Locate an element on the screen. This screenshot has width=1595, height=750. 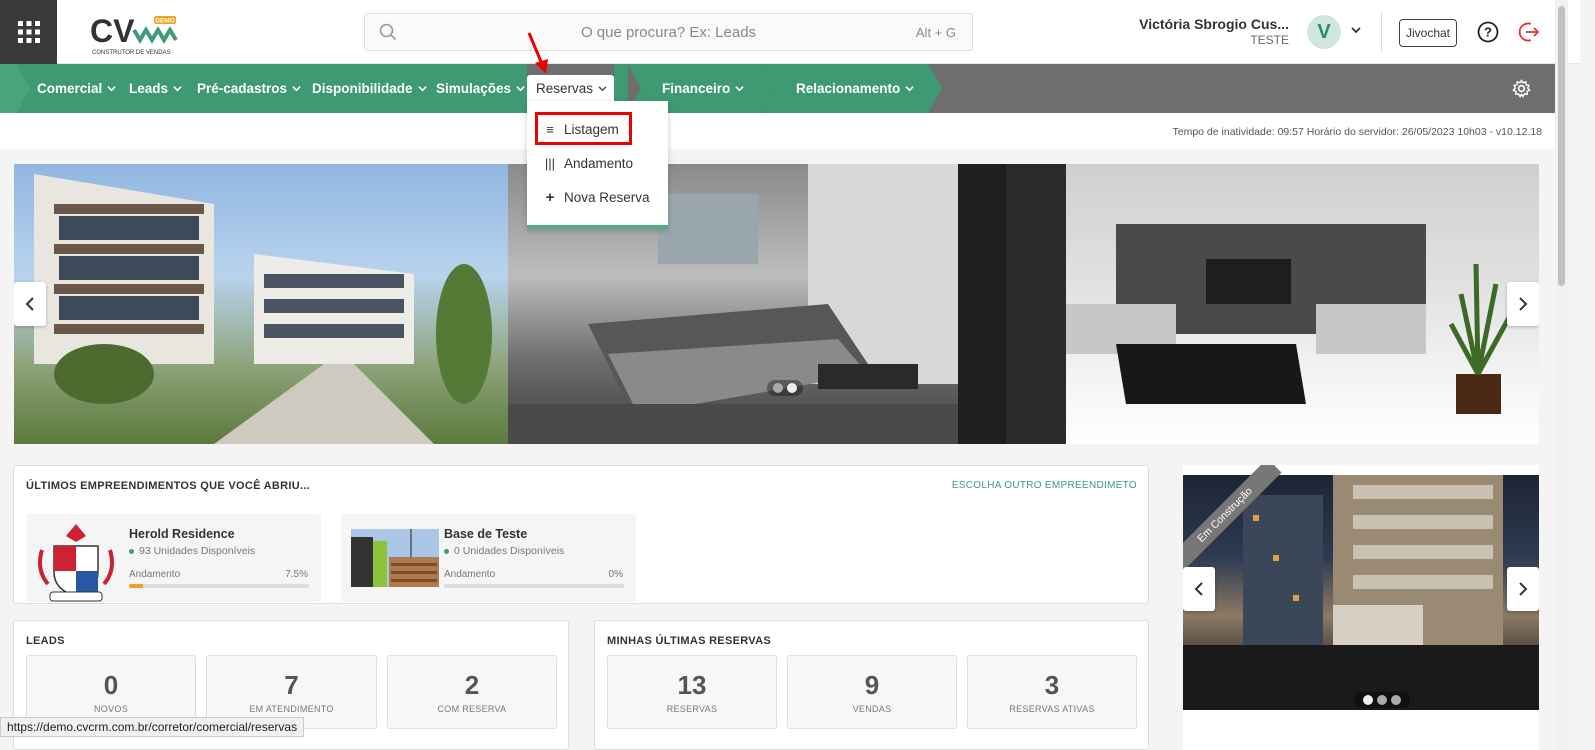
carousel-prev-button is located at coordinates (30, 304).